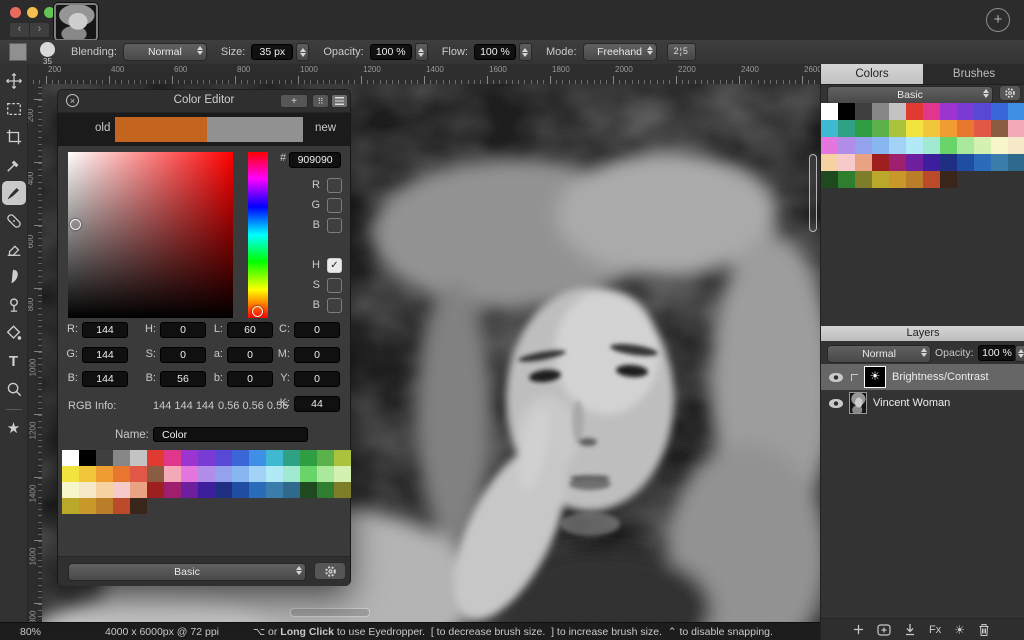 This screenshot has height=640, width=1024. What do you see at coordinates (330, 571) in the screenshot?
I see `editor-settings-button` at bounding box center [330, 571].